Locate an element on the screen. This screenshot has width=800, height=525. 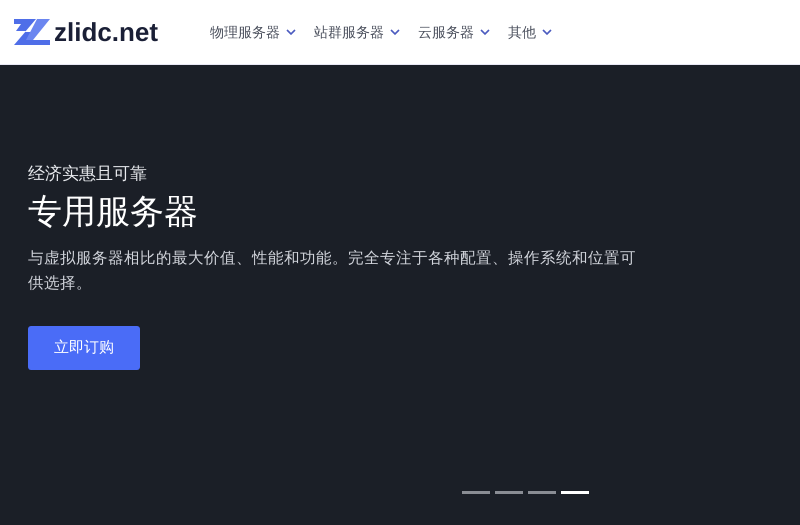
nav-menu-item: 其他 is located at coordinates (530, 32).